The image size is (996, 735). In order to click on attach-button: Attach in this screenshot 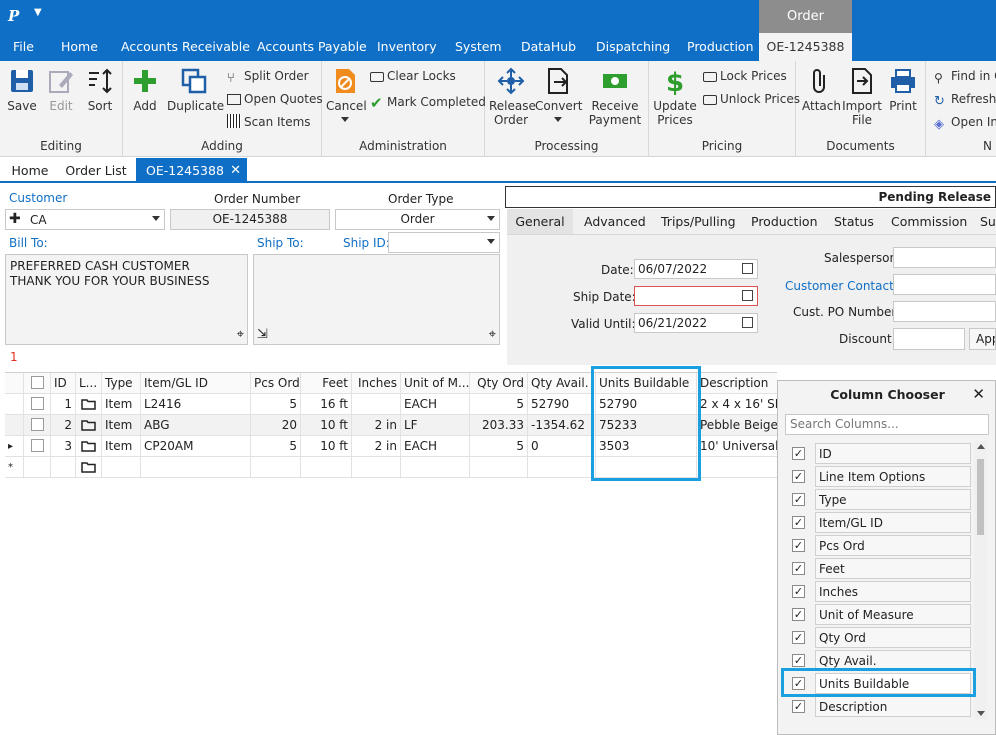, I will do `click(821, 90)`.